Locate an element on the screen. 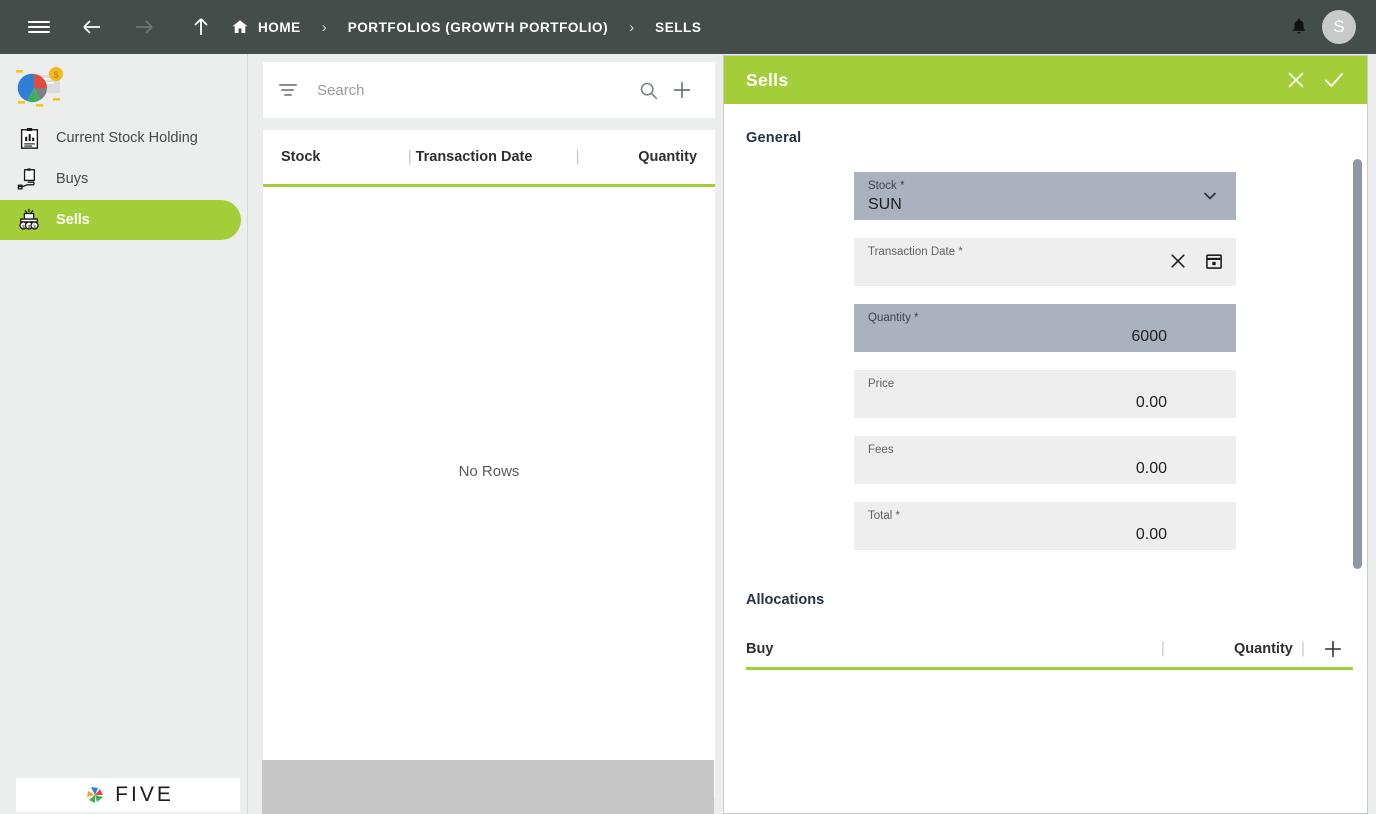 This screenshot has height=814, width=1376. search-bar is located at coordinates (489, 90).